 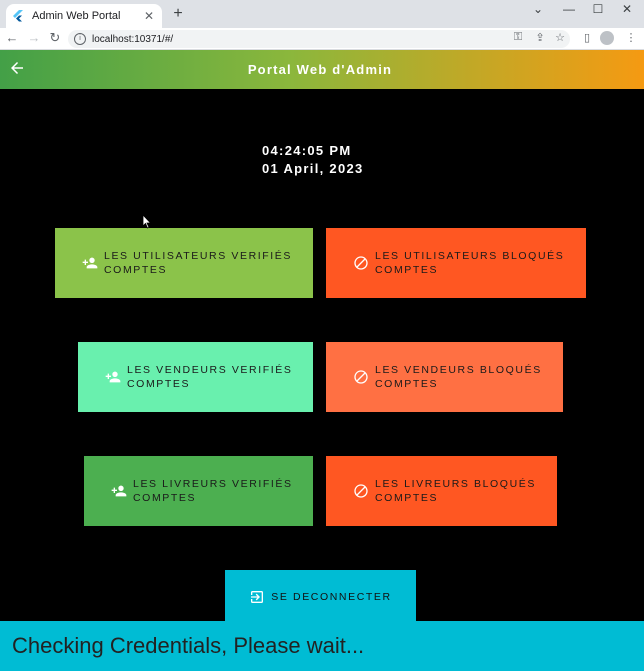 I want to click on browser-tab-bar: Admin Web Portal ✕ + ⌄ — ☐ ✕, so click(x=322, y=14).